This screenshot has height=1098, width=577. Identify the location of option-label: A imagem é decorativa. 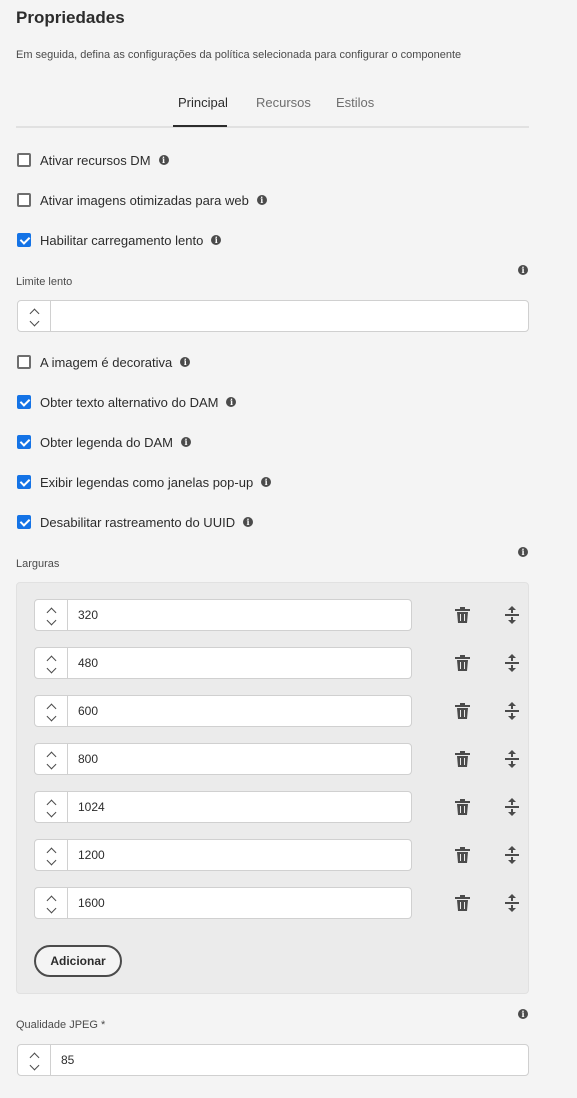
(106, 362).